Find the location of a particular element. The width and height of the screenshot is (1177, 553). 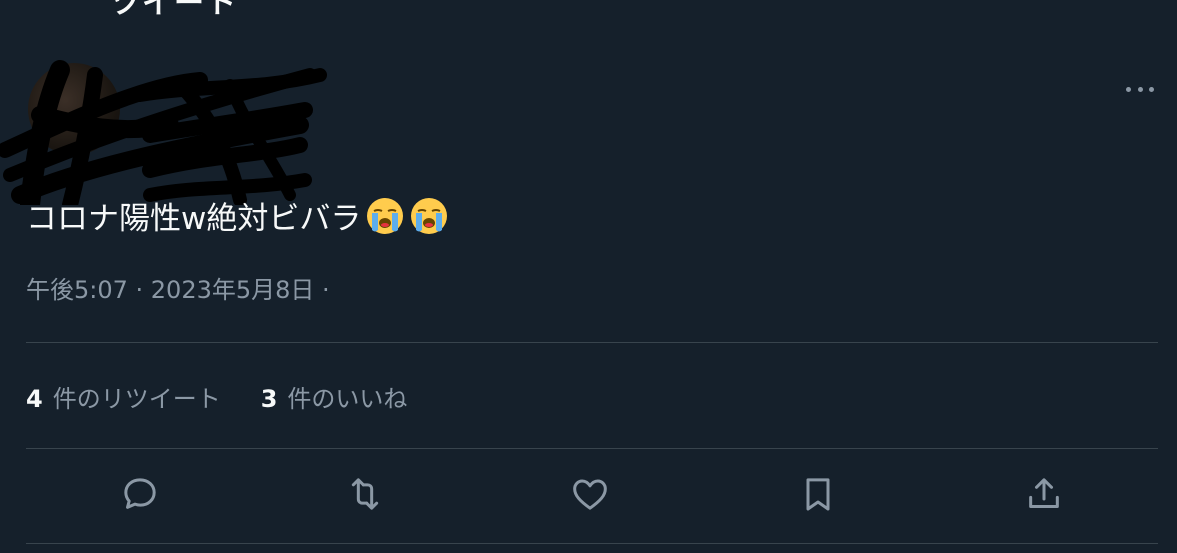

likes-stat: 3 件のいいね is located at coordinates (334, 396).